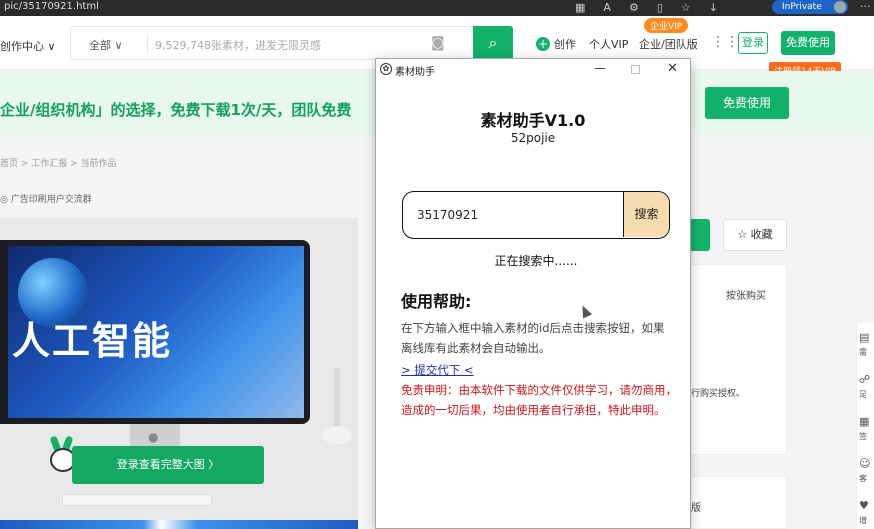  I want to click on create-link: + 创作, so click(556, 44).